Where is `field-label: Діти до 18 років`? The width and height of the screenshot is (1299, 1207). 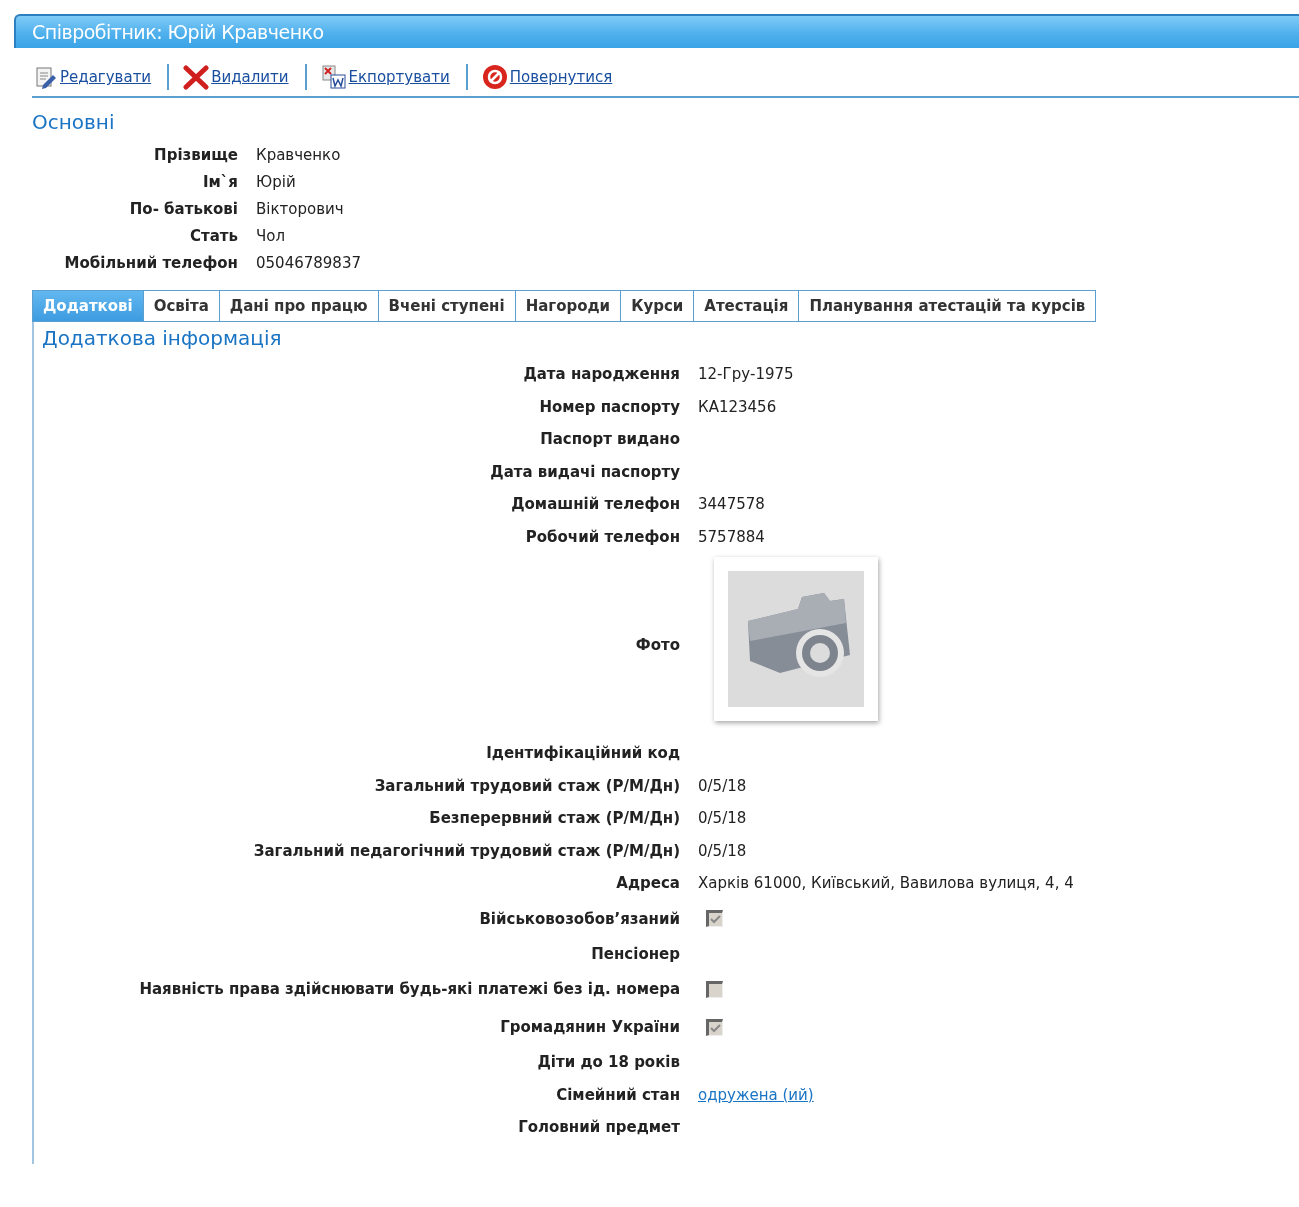
field-label: Діти до 18 років is located at coordinates (608, 1062).